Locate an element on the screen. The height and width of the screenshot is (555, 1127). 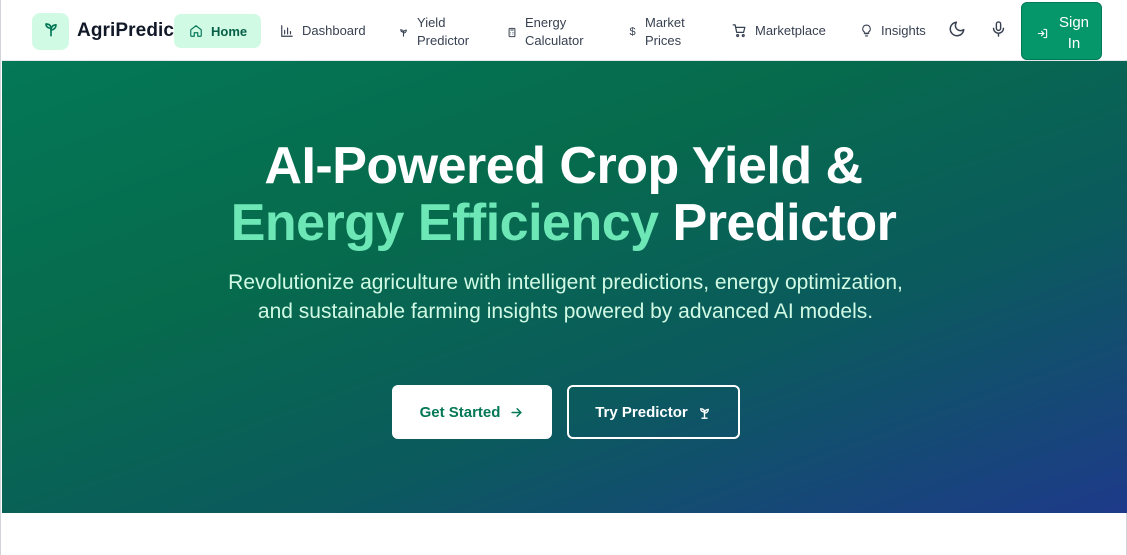
label-line-1: Sign is located at coordinates (1074, 22).